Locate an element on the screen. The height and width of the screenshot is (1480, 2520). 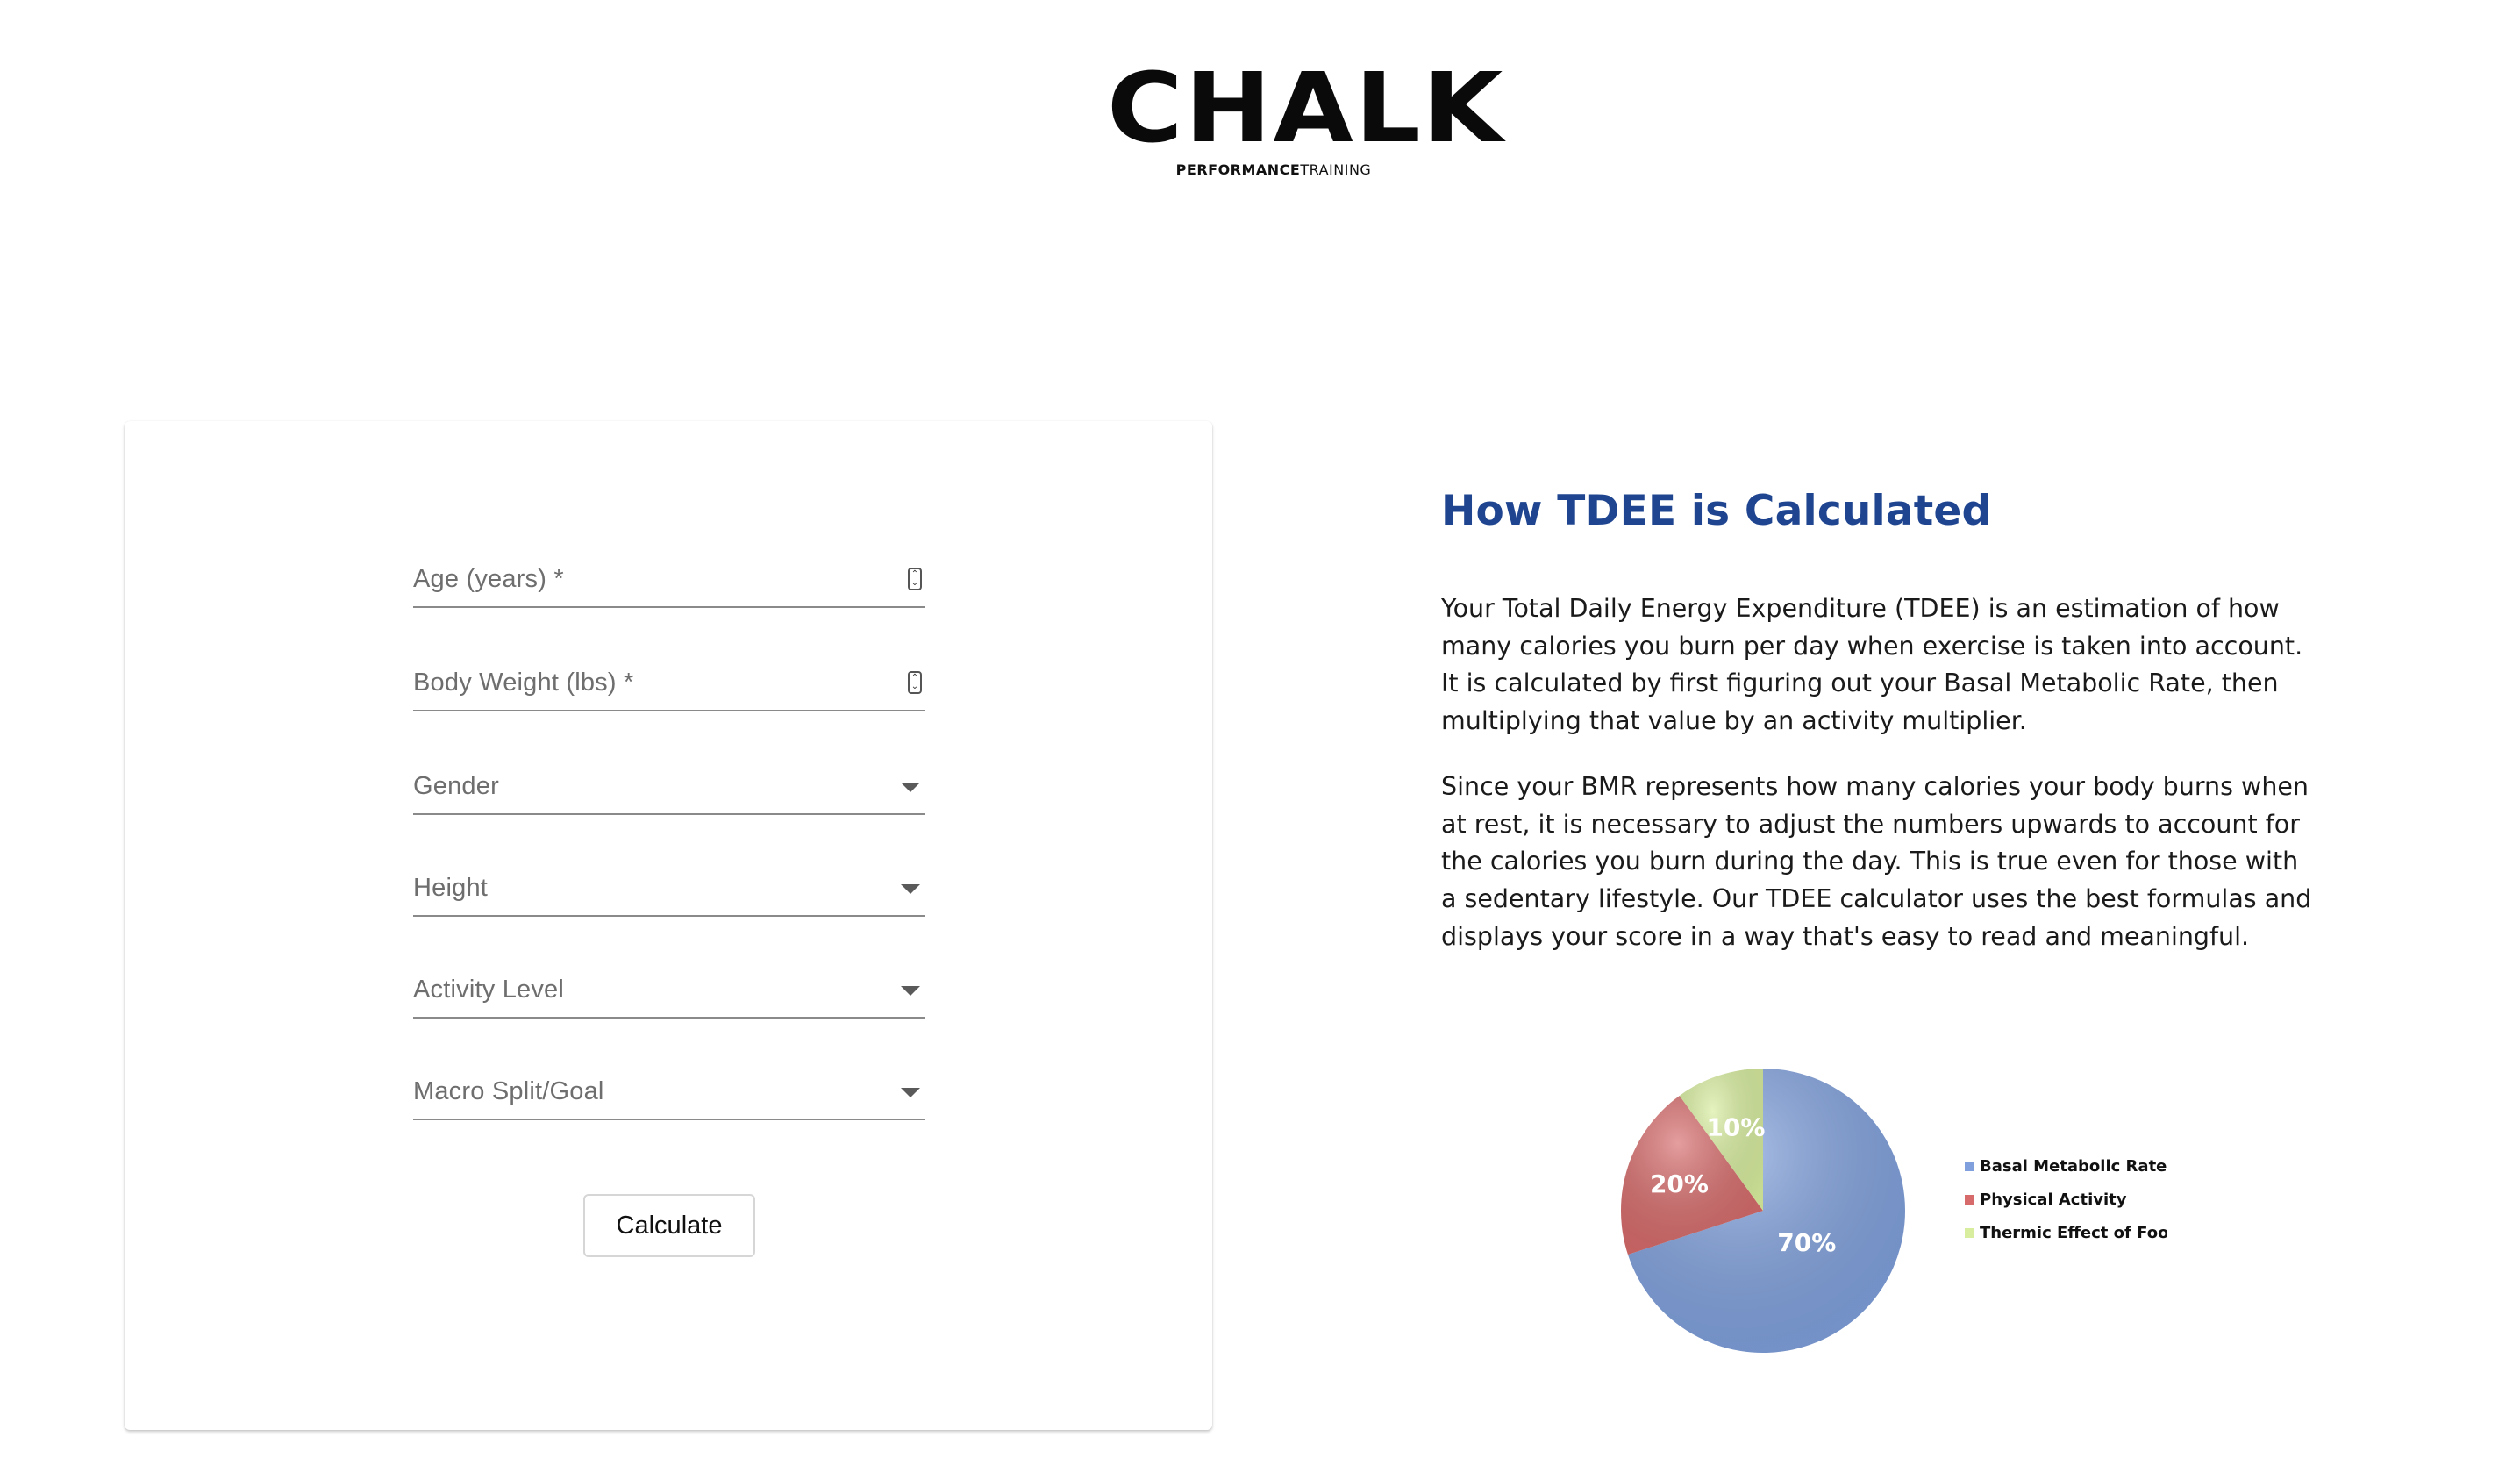
pie-data-label: 10% is located at coordinates (1735, 1126).